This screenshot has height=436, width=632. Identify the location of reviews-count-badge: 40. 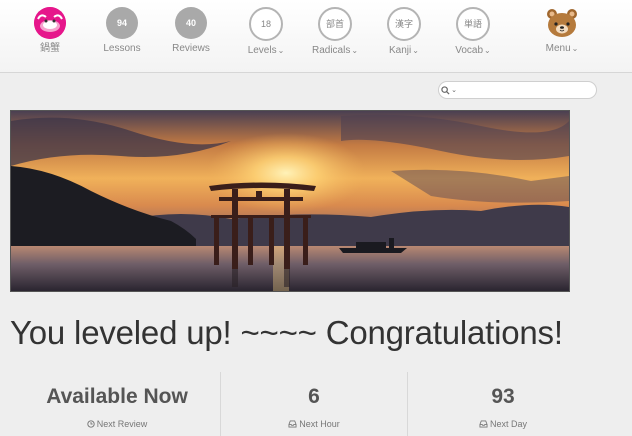
(191, 23).